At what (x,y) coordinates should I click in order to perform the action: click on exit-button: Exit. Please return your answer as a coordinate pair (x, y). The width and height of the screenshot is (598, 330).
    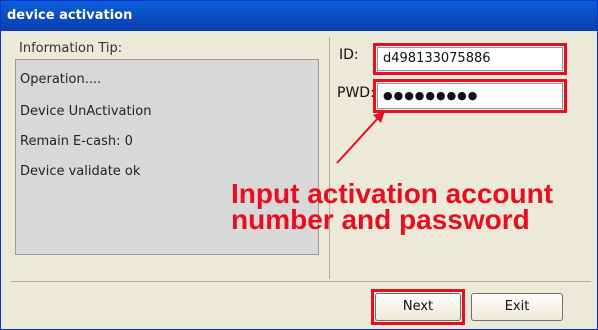
    Looking at the image, I should click on (517, 307).